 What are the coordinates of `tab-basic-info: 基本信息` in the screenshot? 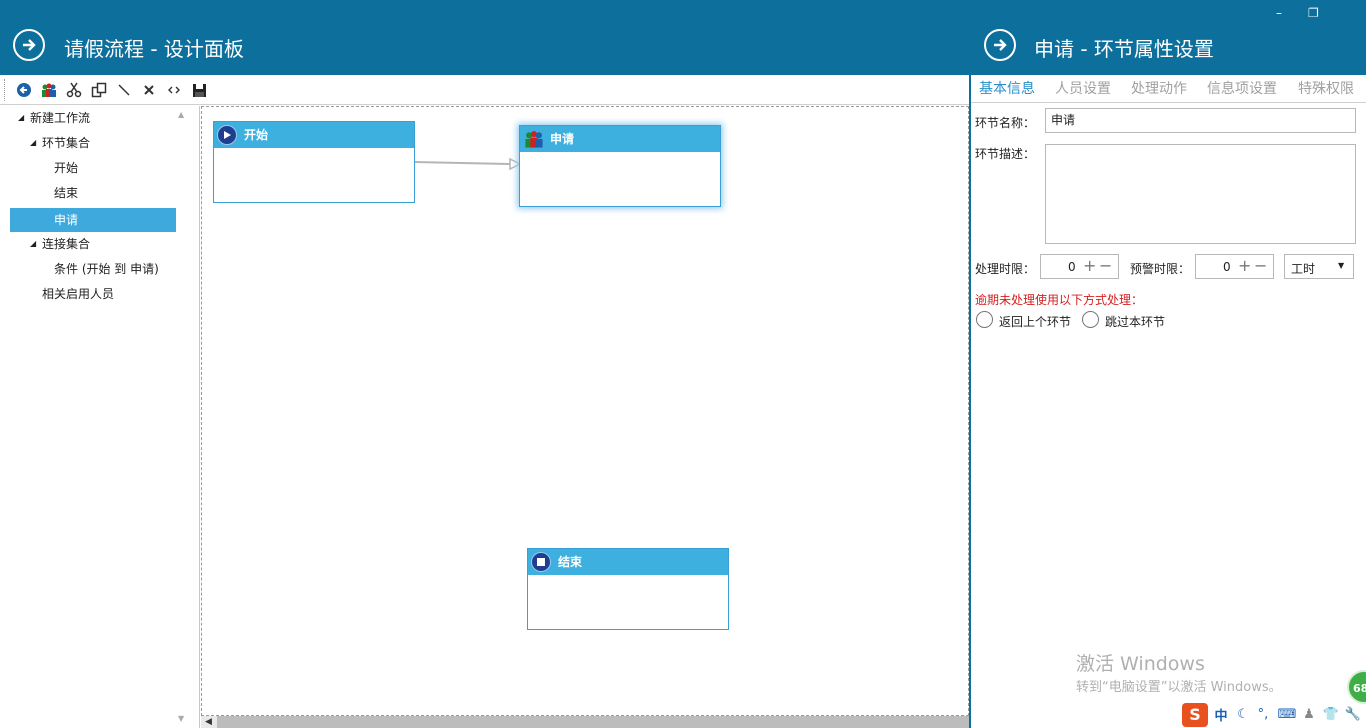 It's located at (1007, 88).